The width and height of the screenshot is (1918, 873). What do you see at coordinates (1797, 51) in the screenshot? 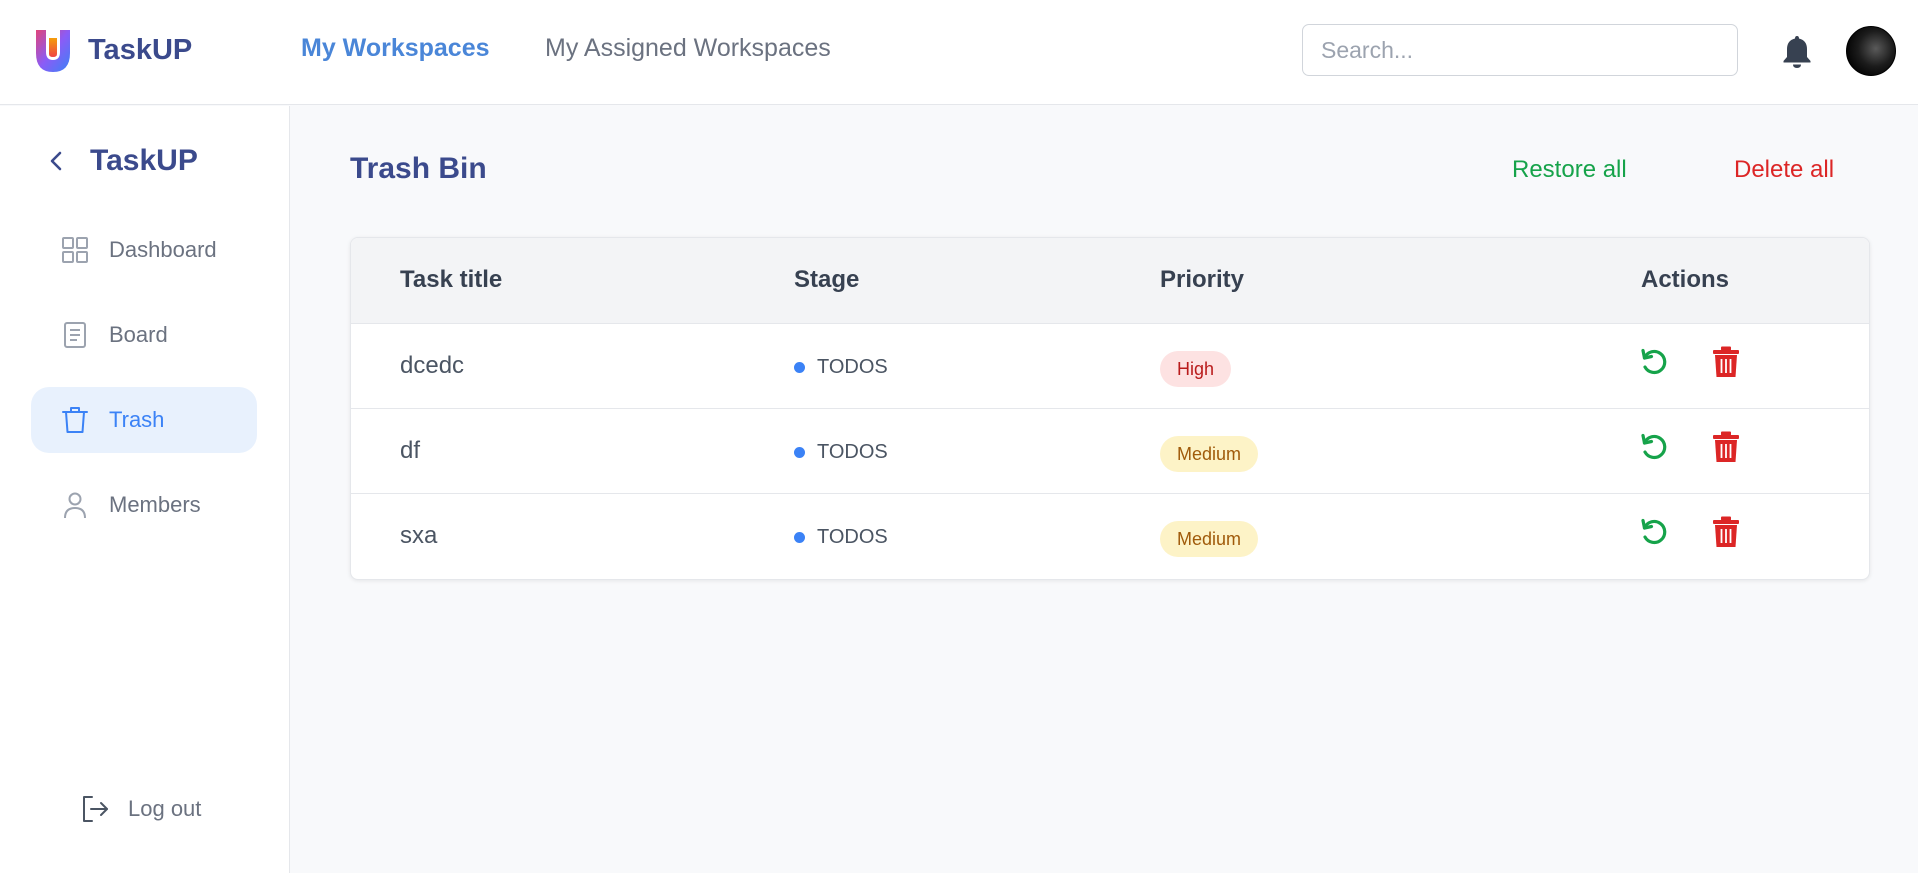
I see `bell-icon` at bounding box center [1797, 51].